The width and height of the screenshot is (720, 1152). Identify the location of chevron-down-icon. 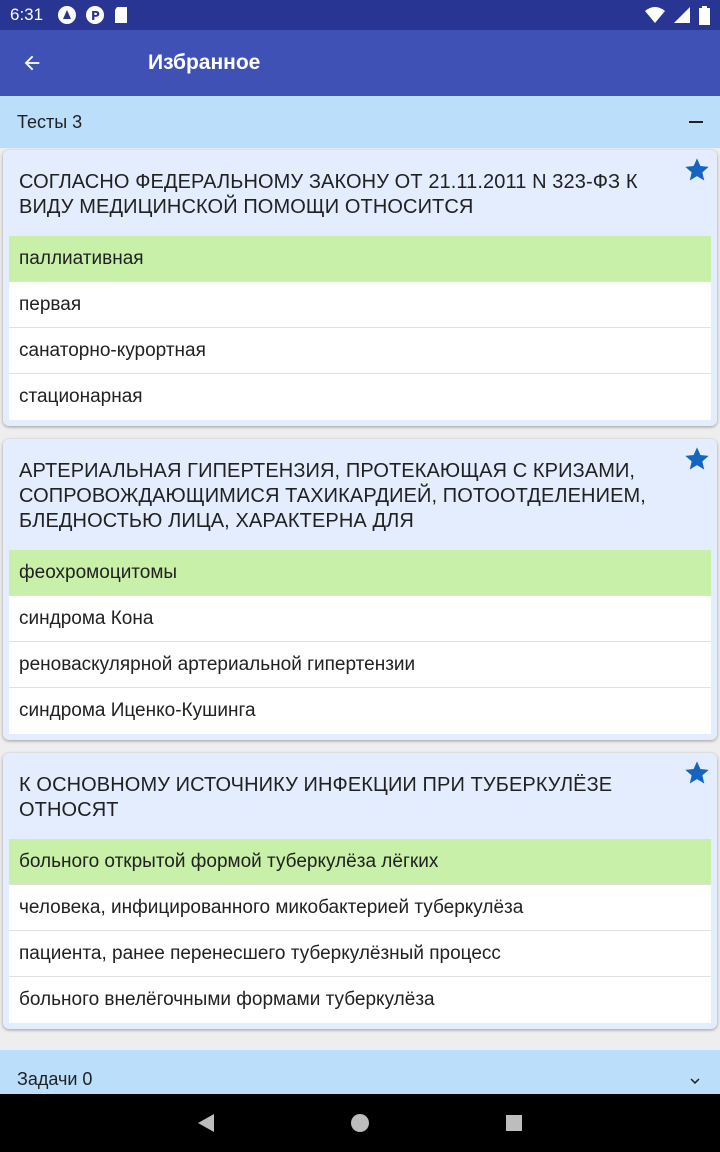
(695, 1081).